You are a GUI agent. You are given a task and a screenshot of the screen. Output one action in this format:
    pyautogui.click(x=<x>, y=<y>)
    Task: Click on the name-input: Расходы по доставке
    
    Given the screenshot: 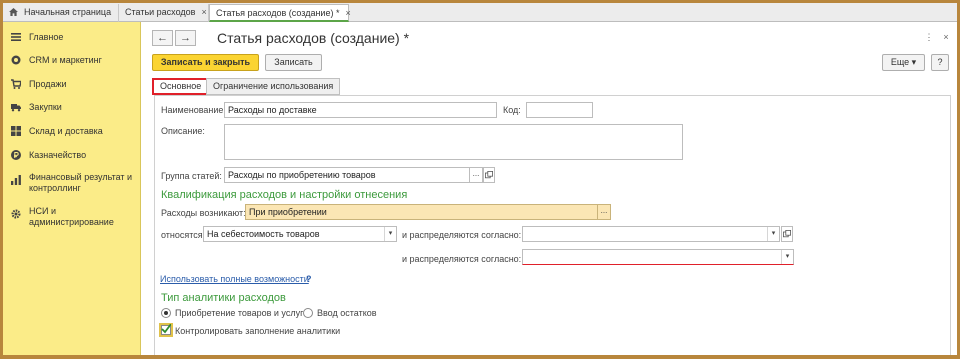 What is the action you would take?
    pyautogui.click(x=360, y=110)
    